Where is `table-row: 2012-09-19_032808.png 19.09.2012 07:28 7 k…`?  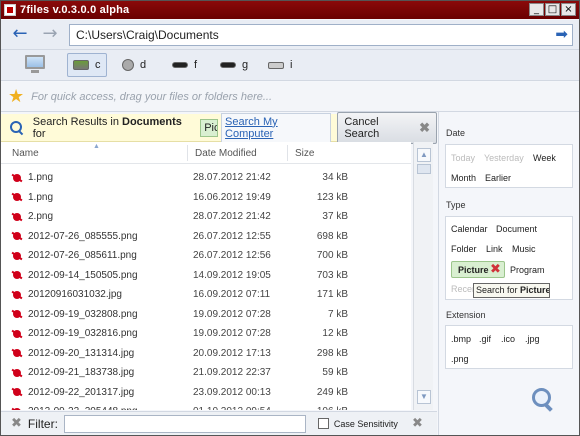 table-row: 2012-09-19_032808.png 19.09.2012 07:28 7 k… is located at coordinates (206, 315).